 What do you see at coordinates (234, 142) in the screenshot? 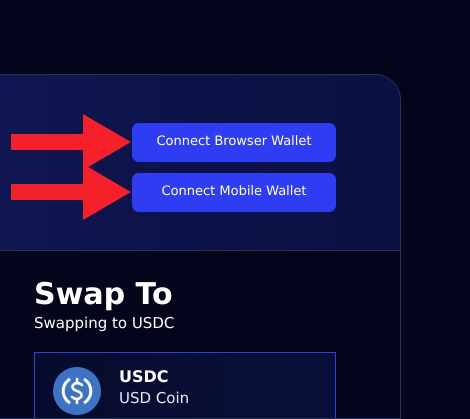
I see `connect-wallet-button: Connect Browser Wallet` at bounding box center [234, 142].